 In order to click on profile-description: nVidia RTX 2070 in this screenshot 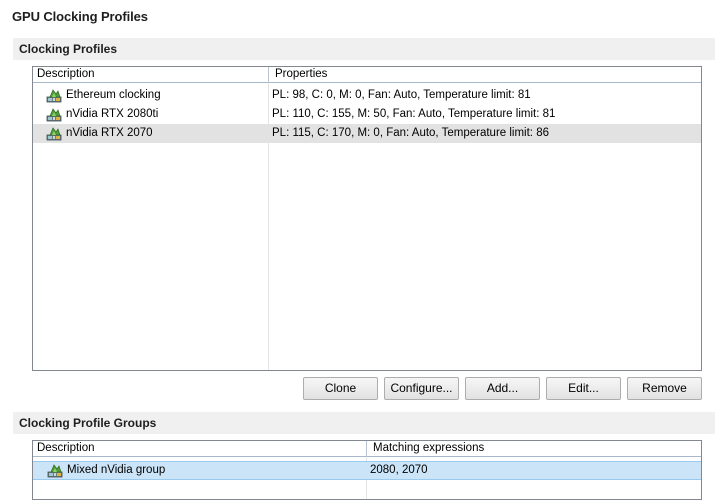, I will do `click(109, 133)`.